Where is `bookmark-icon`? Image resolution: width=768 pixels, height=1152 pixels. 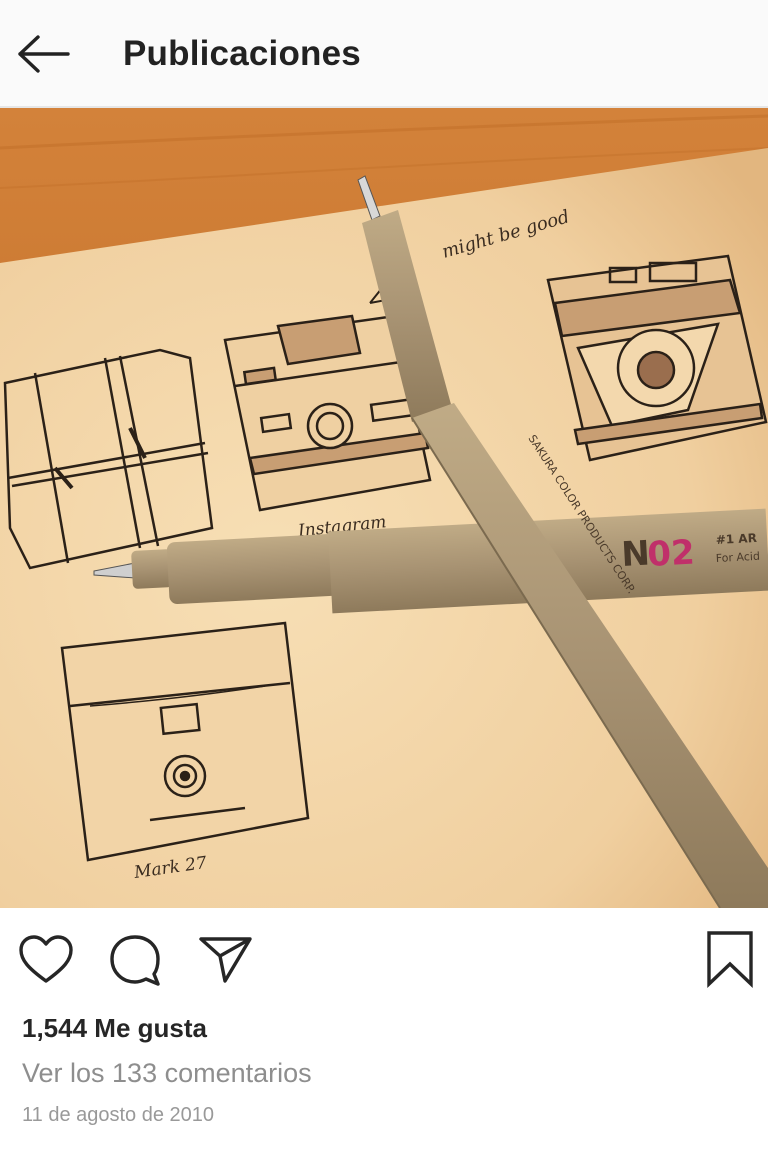
bookmark-icon is located at coordinates (730, 959).